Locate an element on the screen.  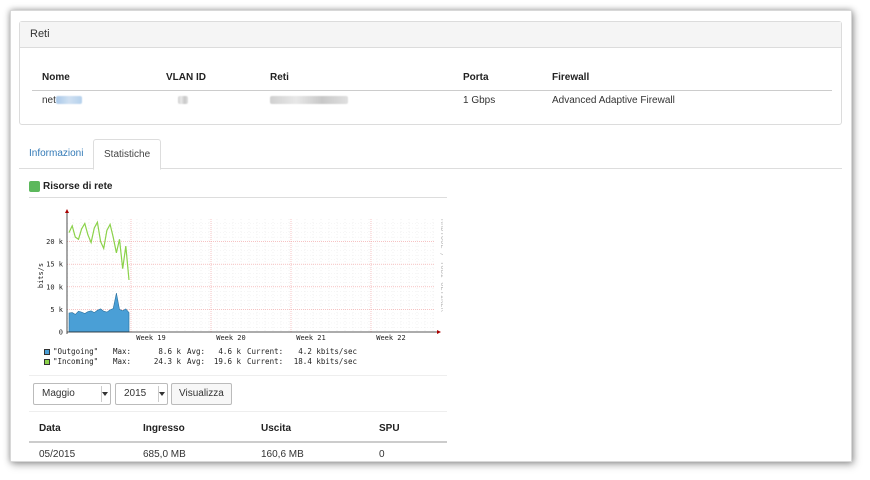
view-button: Visualizza is located at coordinates (201, 394).